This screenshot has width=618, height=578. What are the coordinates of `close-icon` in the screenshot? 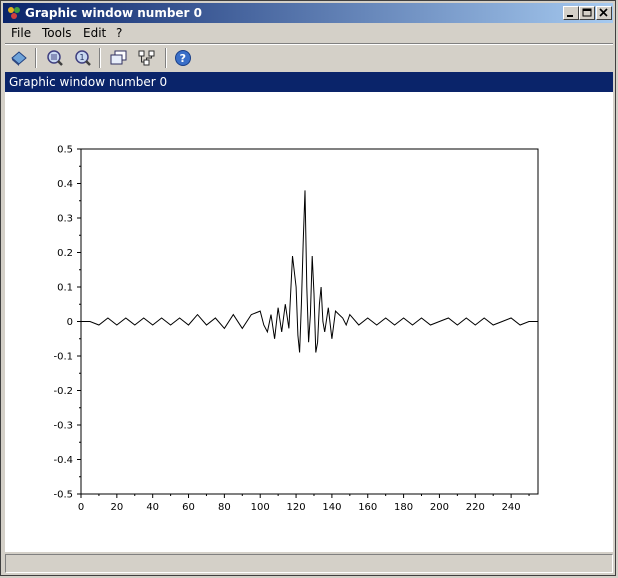 It's located at (603, 12).